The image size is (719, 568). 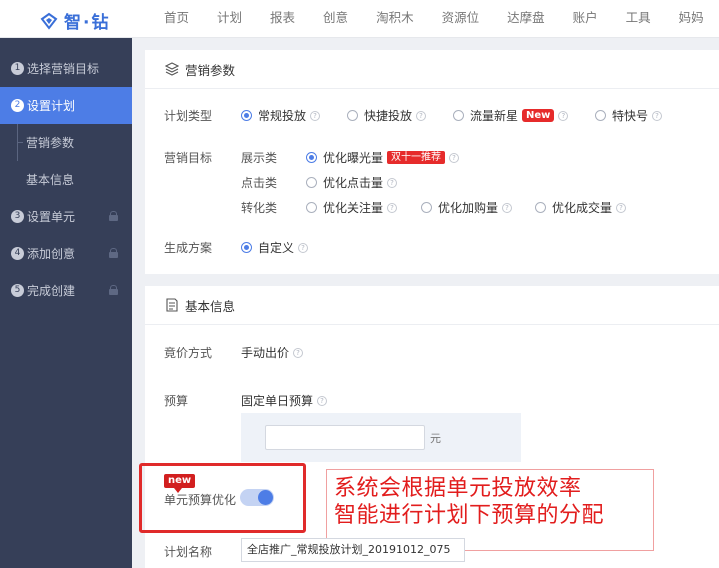 What do you see at coordinates (494, 116) in the screenshot?
I see `option-label: 流量新星` at bounding box center [494, 116].